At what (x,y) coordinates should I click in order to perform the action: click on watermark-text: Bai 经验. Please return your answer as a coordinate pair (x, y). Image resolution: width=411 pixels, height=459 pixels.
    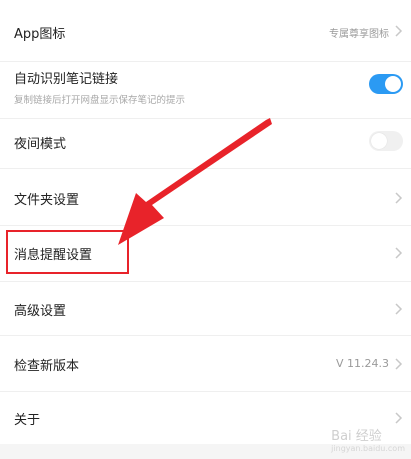
    Looking at the image, I should click on (356, 436).